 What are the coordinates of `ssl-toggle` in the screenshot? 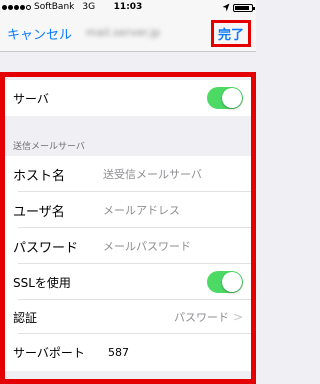 It's located at (225, 282).